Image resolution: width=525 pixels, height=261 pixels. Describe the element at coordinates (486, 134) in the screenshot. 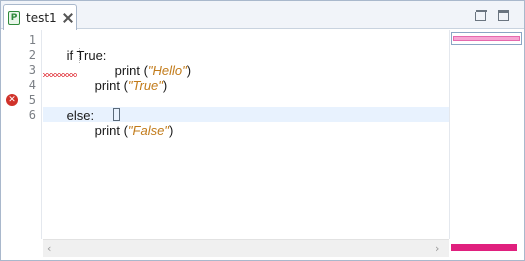

I see `overview-ruler` at that location.